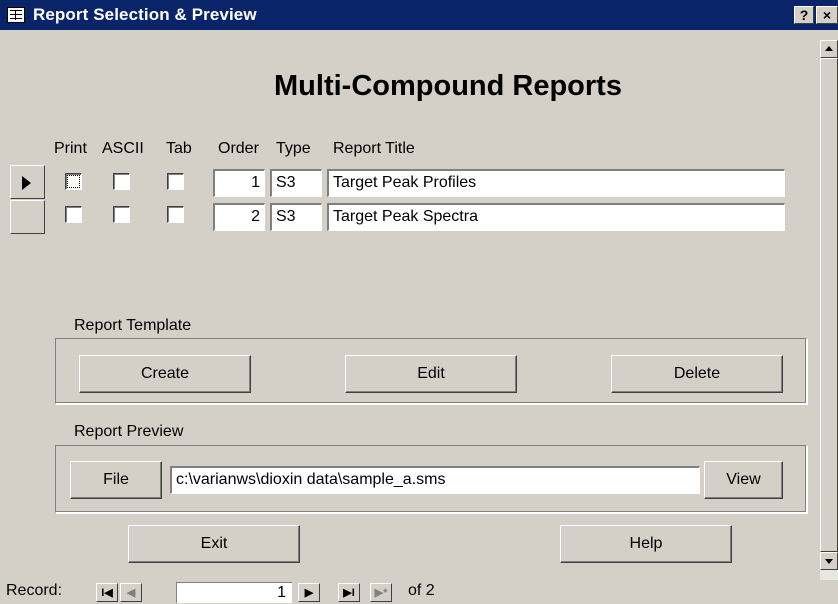 Image resolution: width=838 pixels, height=604 pixels. I want to click on scroll-down-button, so click(829, 561).